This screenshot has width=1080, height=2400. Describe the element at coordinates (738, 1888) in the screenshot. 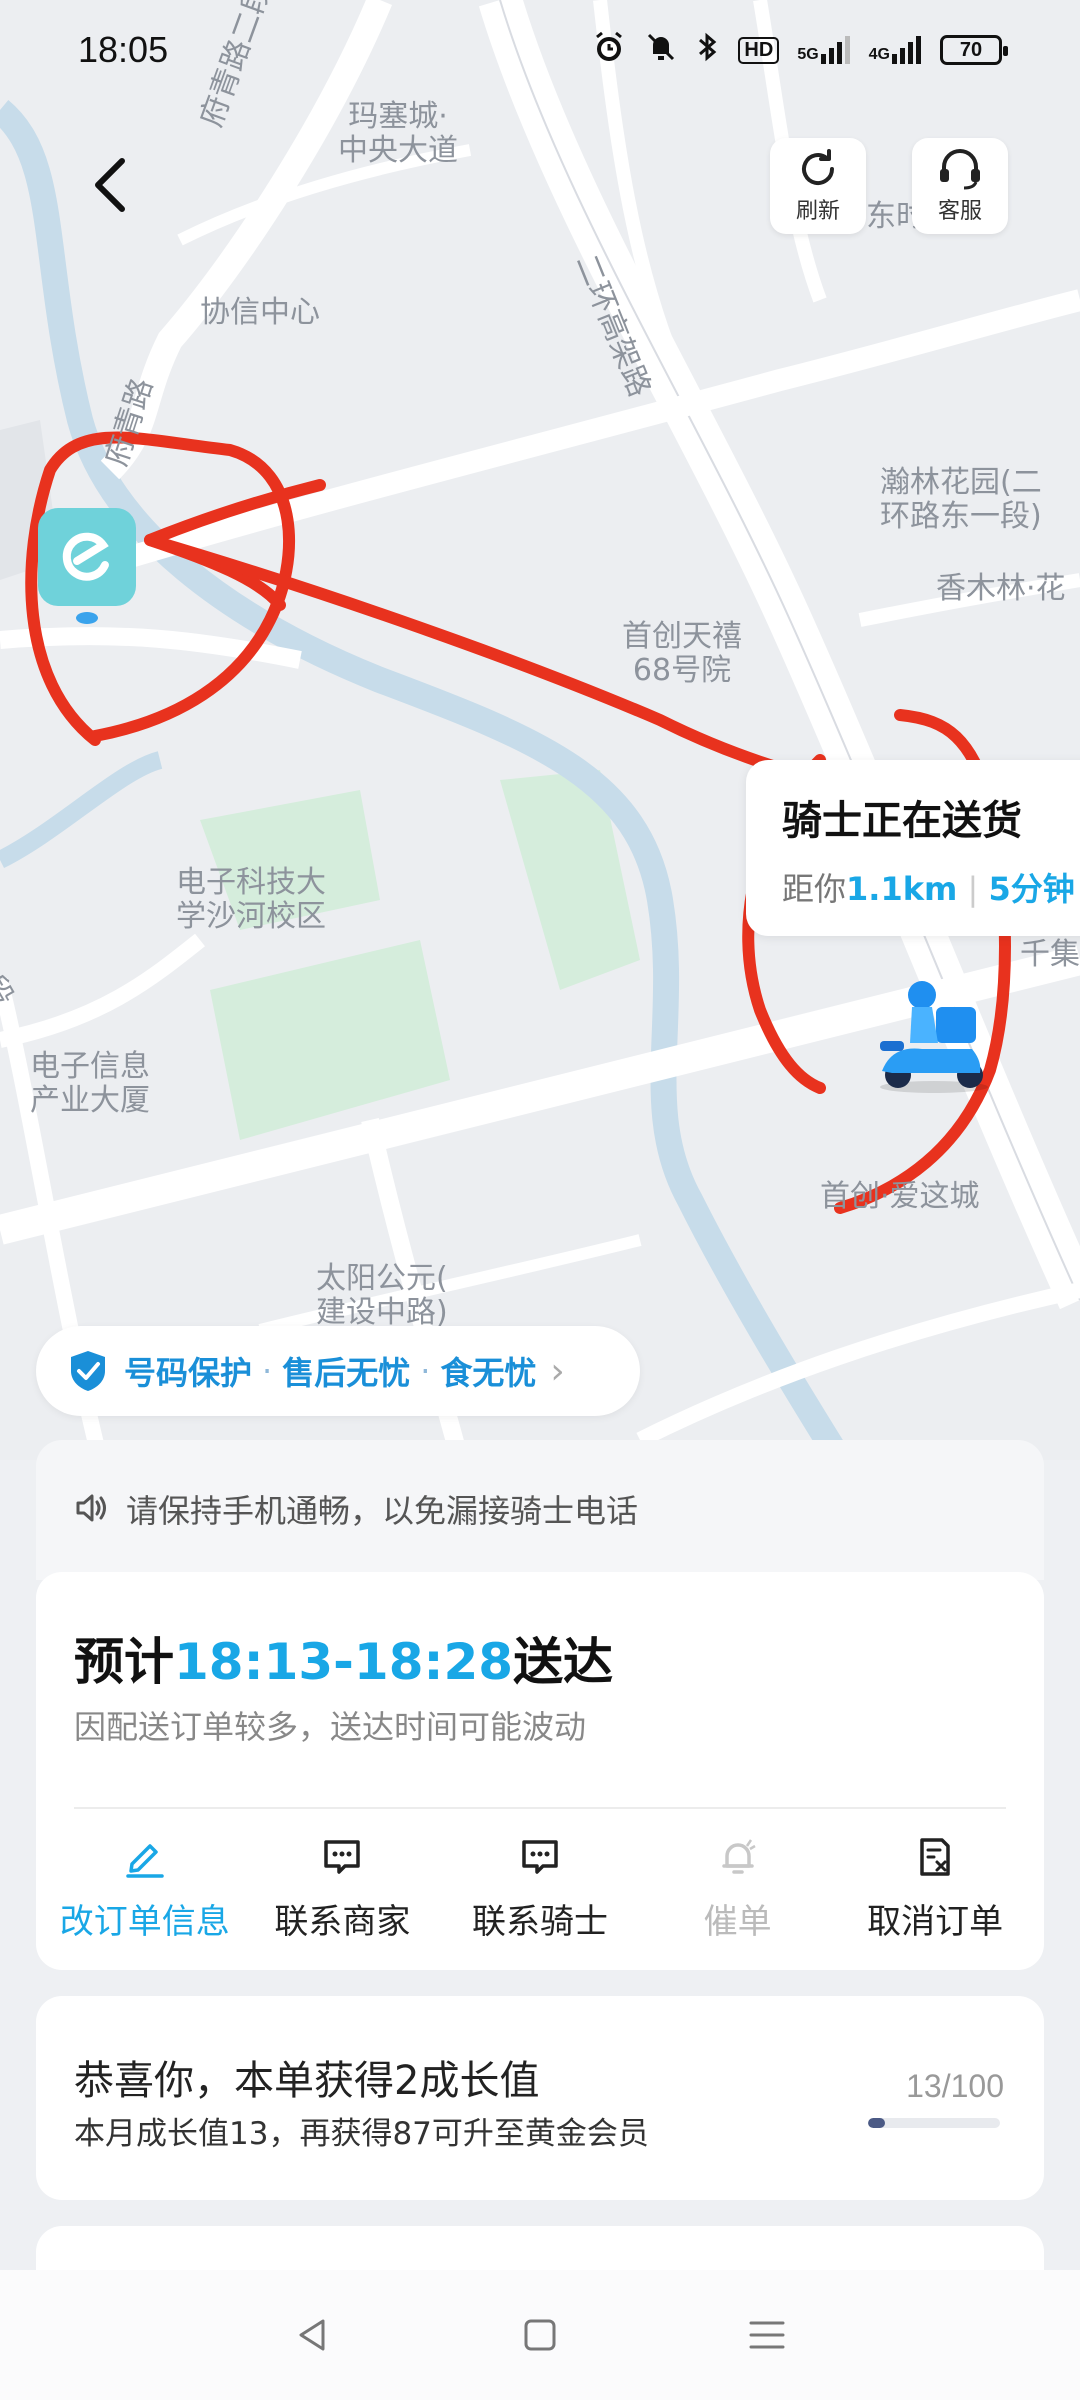

I see `urge-order-button: 催单` at that location.